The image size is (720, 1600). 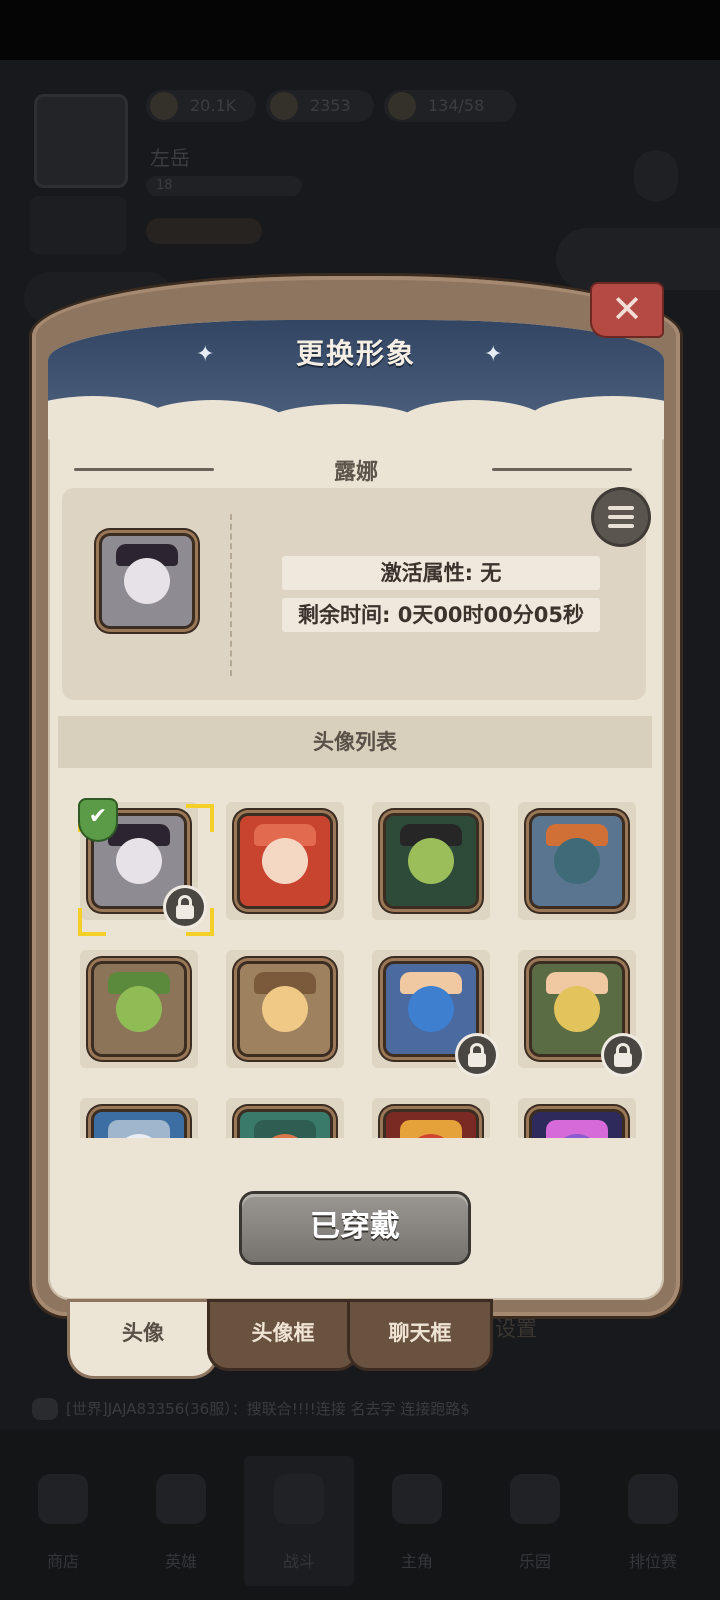 I want to click on close-icon: ✕, so click(x=627, y=309).